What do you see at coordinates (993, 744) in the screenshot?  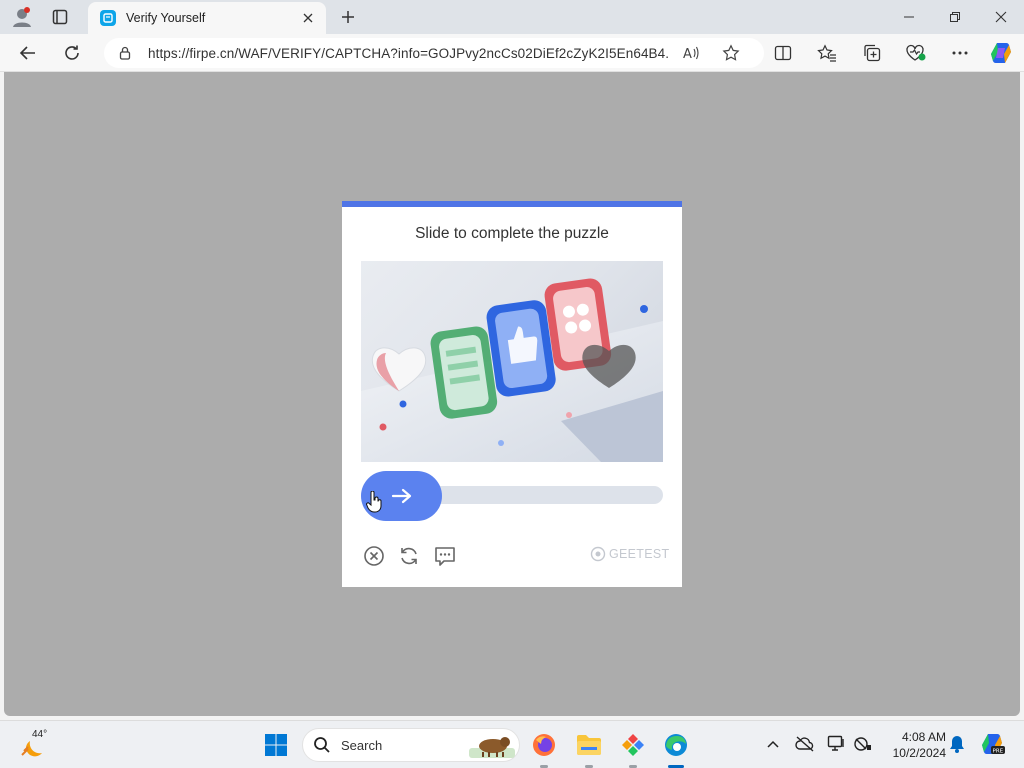 I see `copilot-pre-icon: PRE` at bounding box center [993, 744].